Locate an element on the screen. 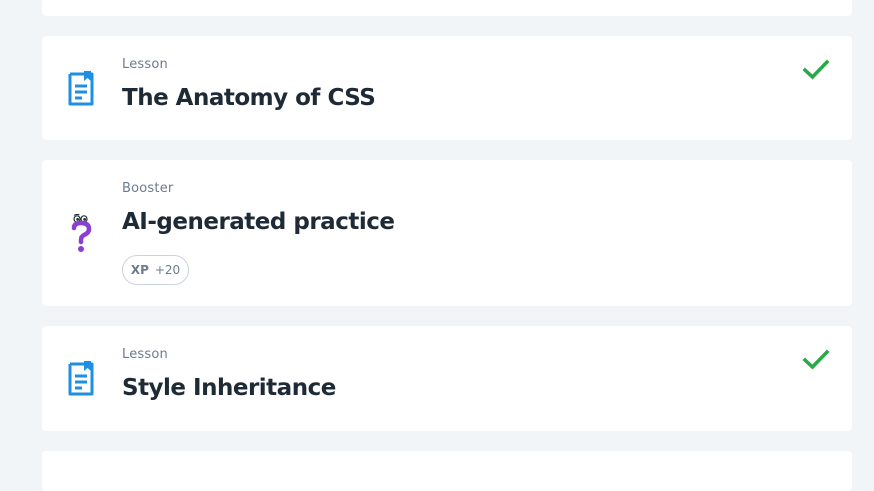 Image resolution: width=874 pixels, height=491 pixels. xp-badge: XP +20 is located at coordinates (155, 270).